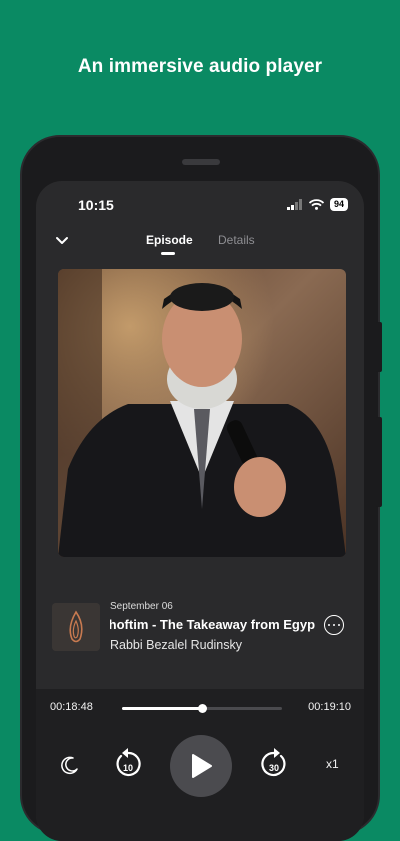  I want to click on forward-icon: 30, so click(273, 762).